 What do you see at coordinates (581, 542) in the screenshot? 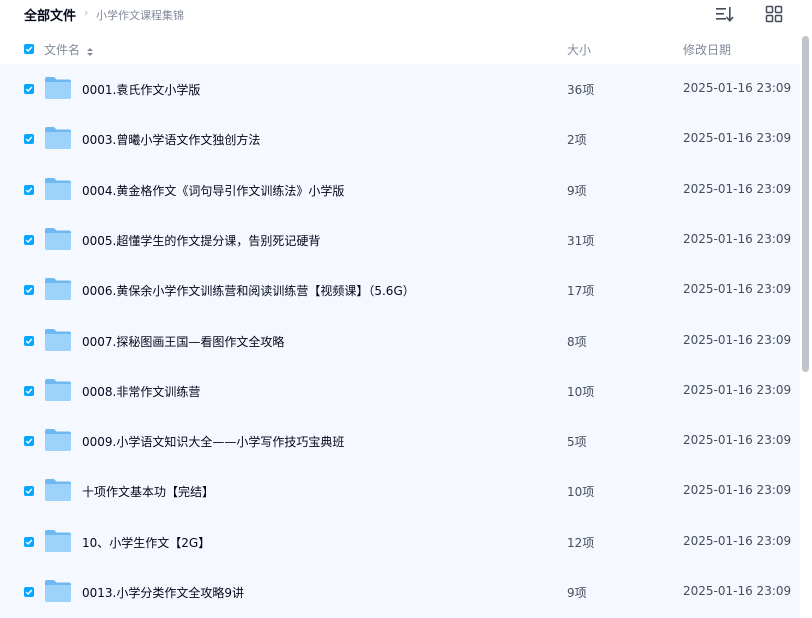
I see `file-size: 12项` at bounding box center [581, 542].